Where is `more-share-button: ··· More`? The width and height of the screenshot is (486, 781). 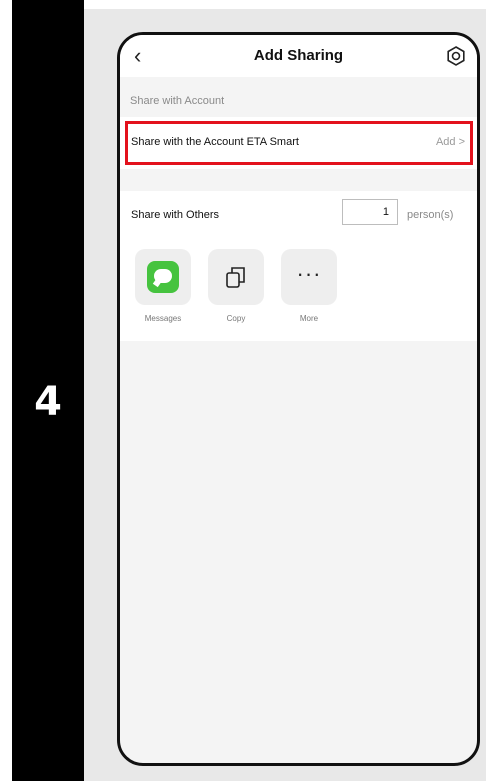 more-share-button: ··· More is located at coordinates (309, 286).